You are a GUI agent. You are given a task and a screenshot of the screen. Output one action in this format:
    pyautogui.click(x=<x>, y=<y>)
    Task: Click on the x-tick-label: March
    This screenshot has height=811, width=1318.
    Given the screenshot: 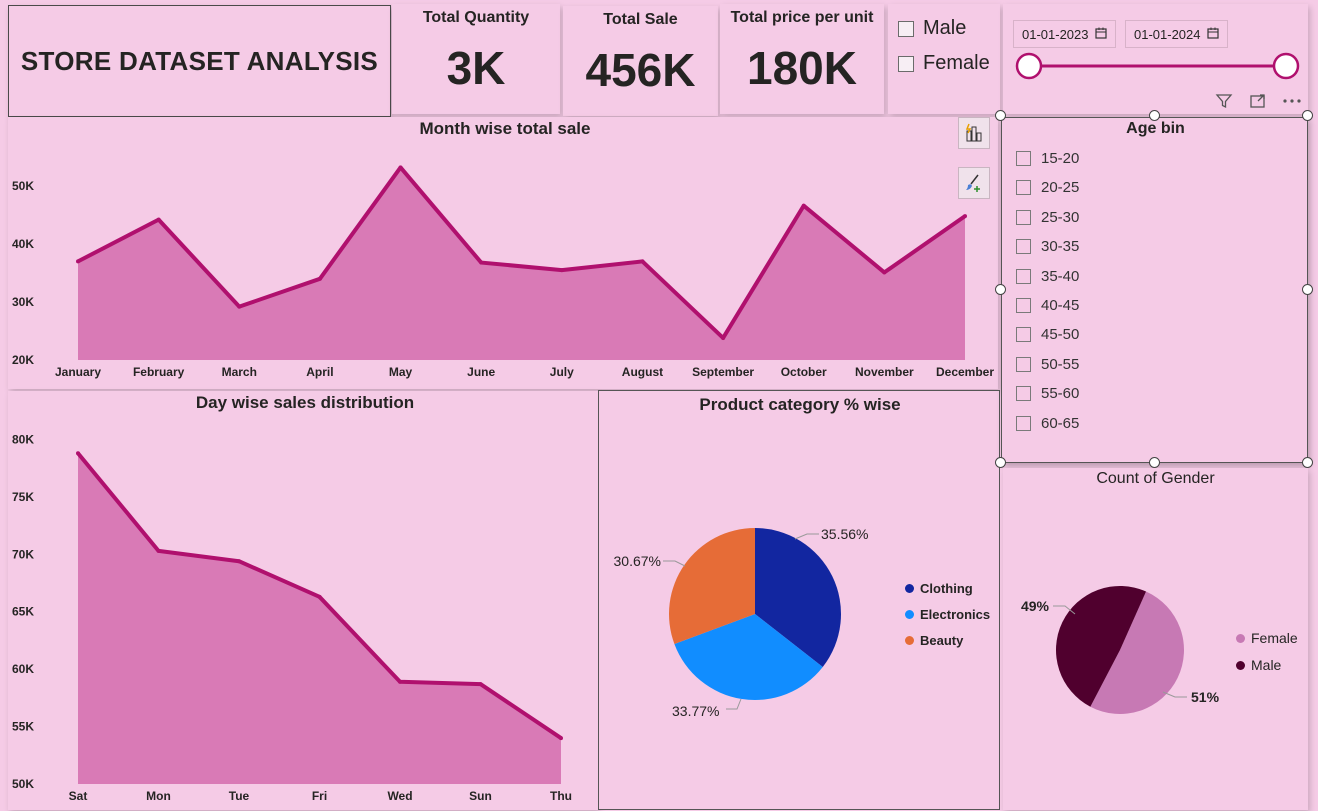 What is the action you would take?
    pyautogui.click(x=239, y=372)
    